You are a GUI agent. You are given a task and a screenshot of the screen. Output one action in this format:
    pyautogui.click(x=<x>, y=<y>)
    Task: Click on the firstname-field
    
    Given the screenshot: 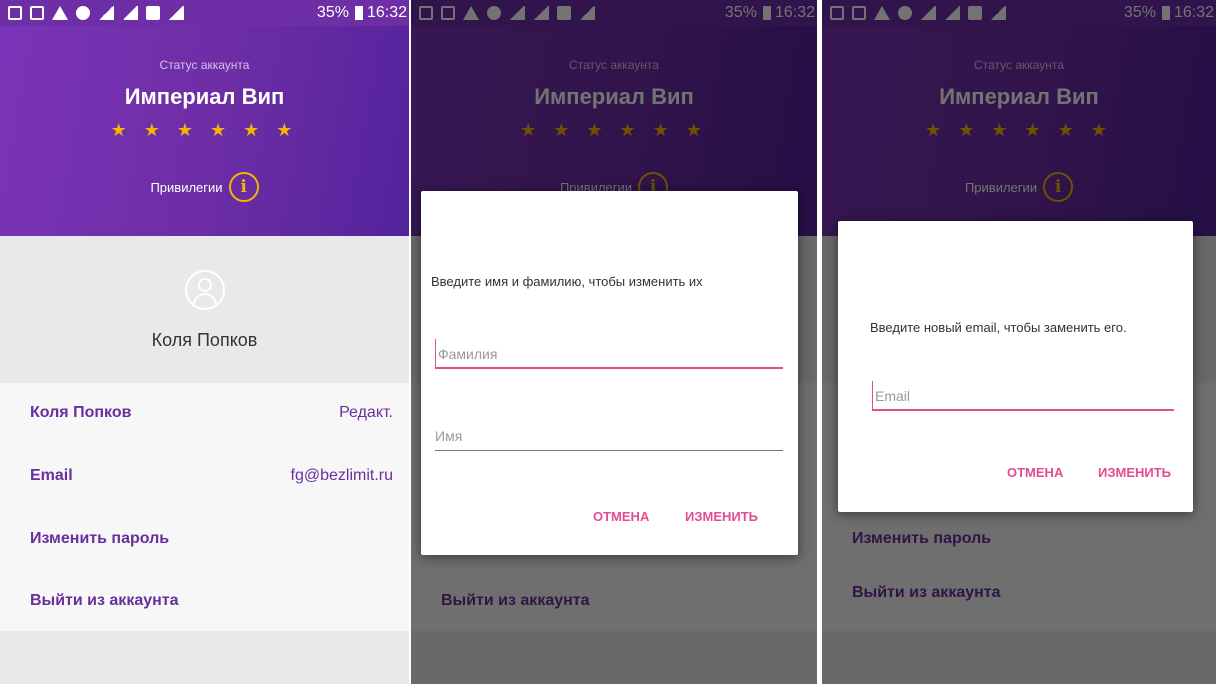 What is the action you would take?
    pyautogui.click(x=609, y=436)
    